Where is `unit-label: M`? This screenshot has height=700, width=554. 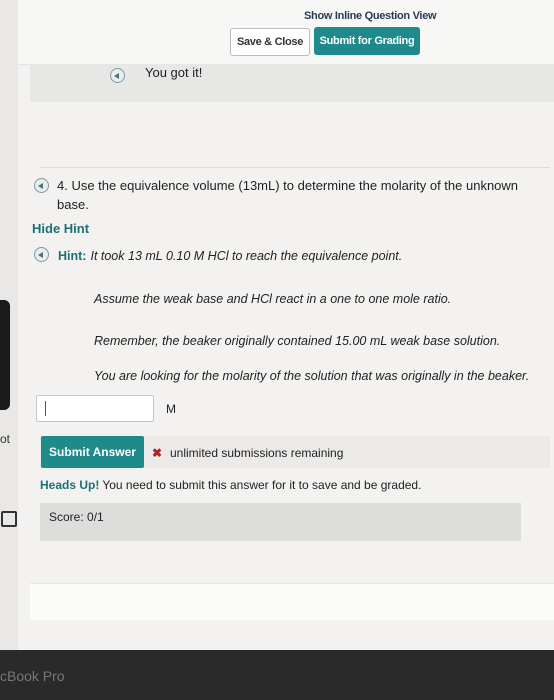
unit-label: M is located at coordinates (171, 409).